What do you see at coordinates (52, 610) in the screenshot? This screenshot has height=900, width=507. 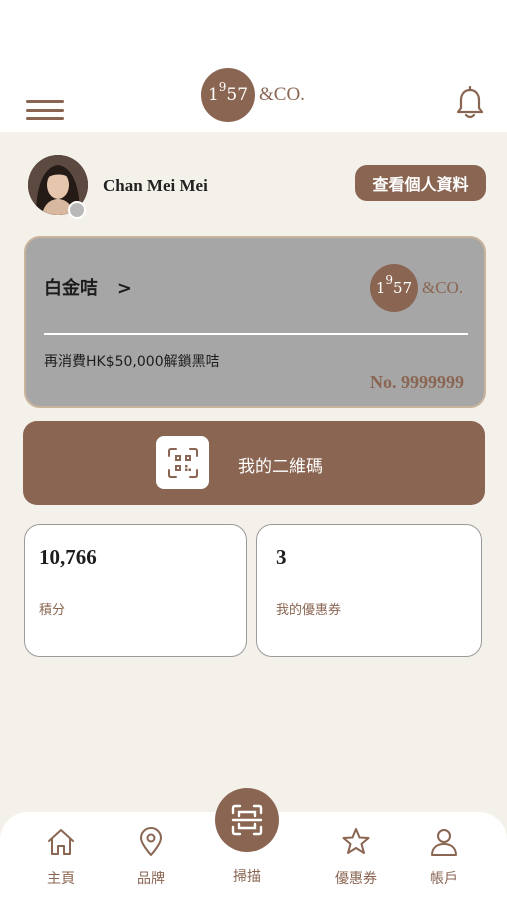 I see `points-label: 積分` at bounding box center [52, 610].